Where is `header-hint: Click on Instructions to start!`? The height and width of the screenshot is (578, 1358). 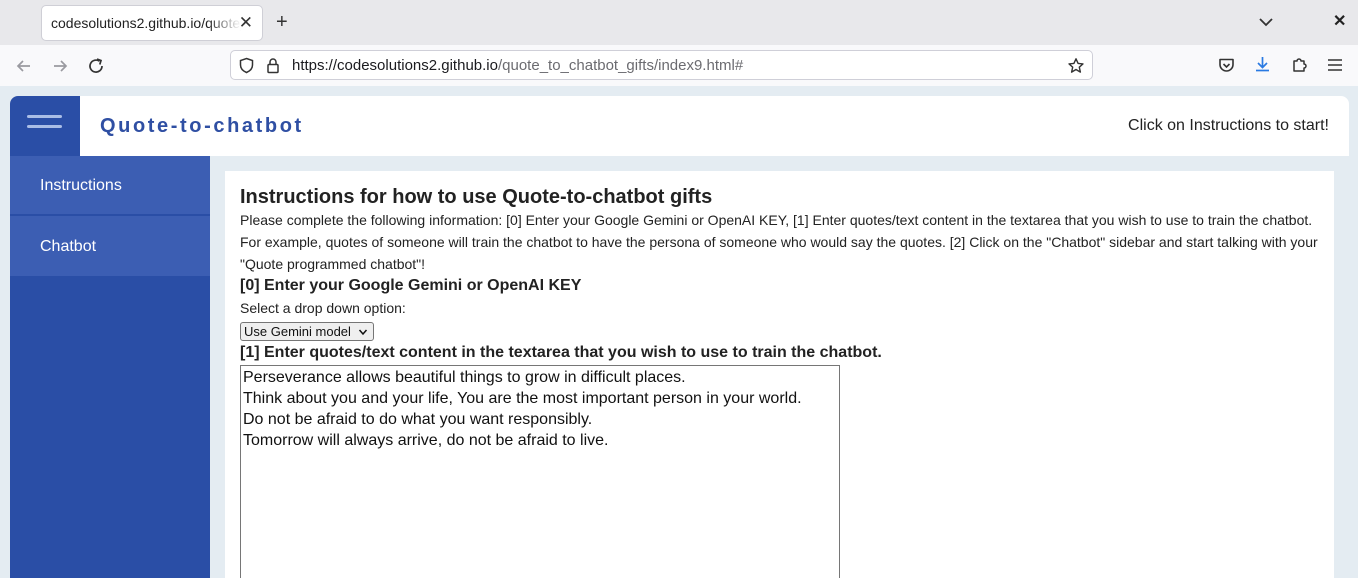
header-hint: Click on Instructions to start! is located at coordinates (1228, 125).